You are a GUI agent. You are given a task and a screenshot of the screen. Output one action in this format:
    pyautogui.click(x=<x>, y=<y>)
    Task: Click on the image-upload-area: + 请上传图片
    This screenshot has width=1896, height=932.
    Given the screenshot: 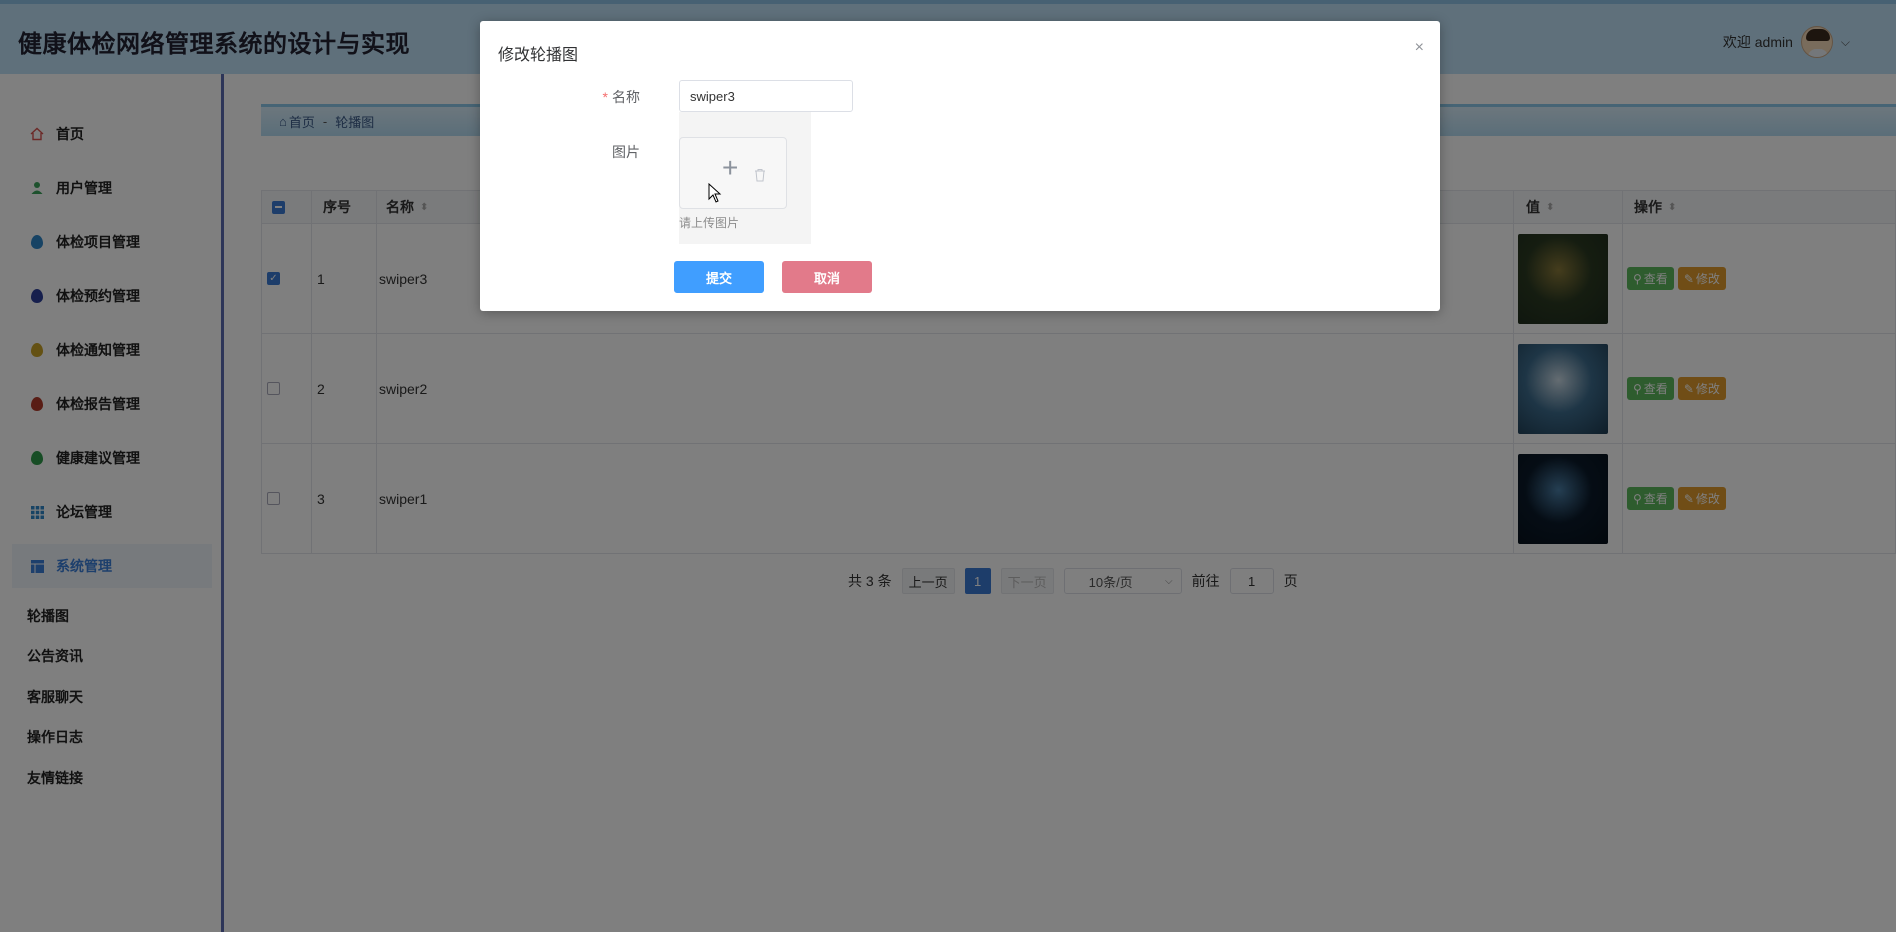 What is the action you would take?
    pyautogui.click(x=745, y=178)
    